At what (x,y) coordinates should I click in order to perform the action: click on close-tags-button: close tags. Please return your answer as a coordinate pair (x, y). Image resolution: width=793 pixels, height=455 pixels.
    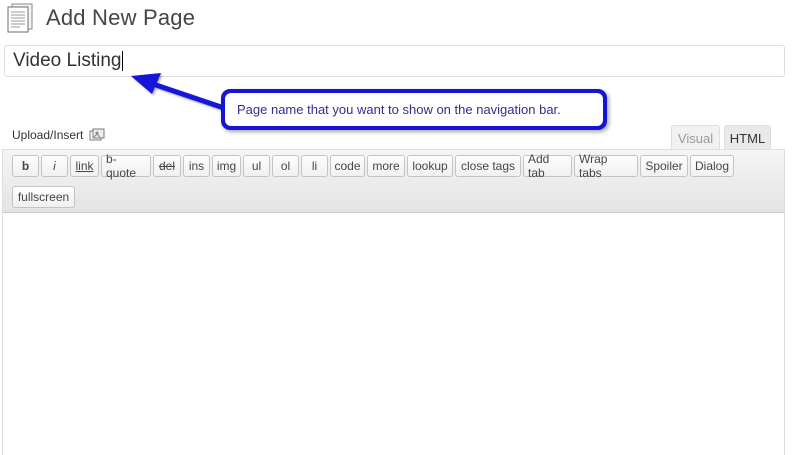
    Looking at the image, I should click on (488, 166).